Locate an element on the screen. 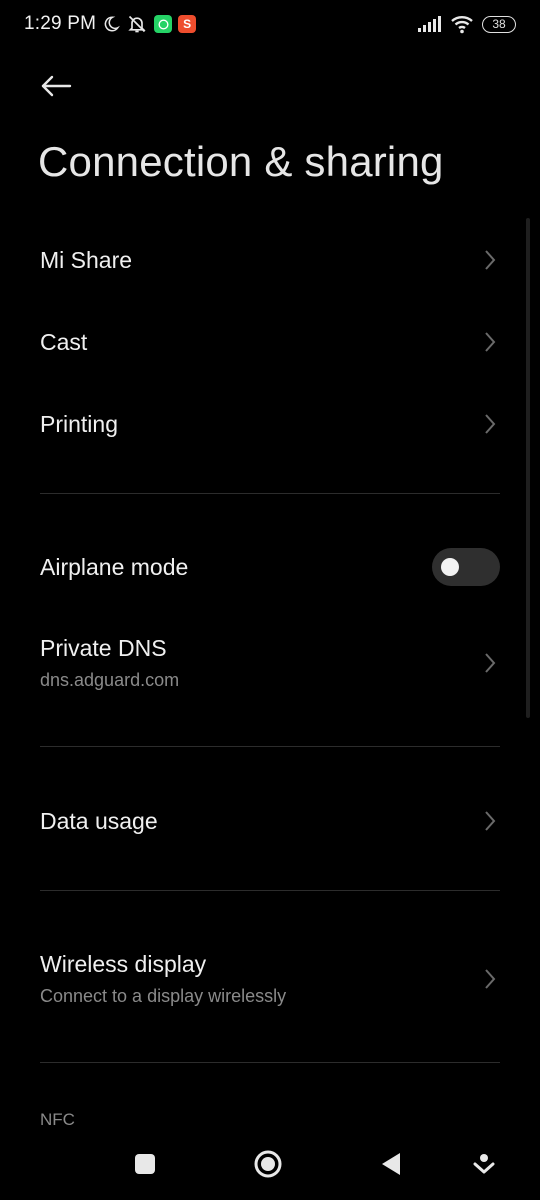 The image size is (540, 1200). nav-back-button is located at coordinates (391, 1164).